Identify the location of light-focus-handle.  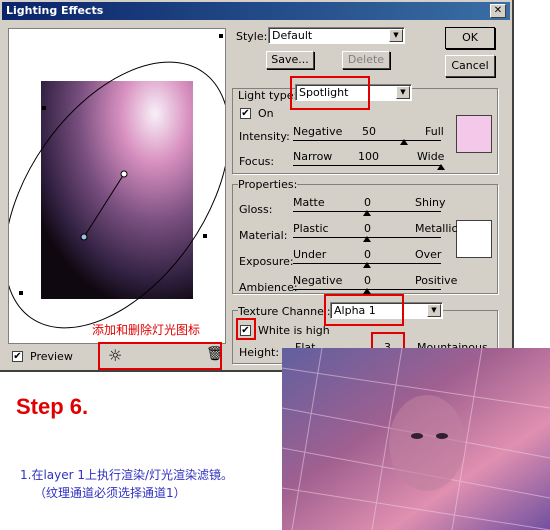
(124, 174).